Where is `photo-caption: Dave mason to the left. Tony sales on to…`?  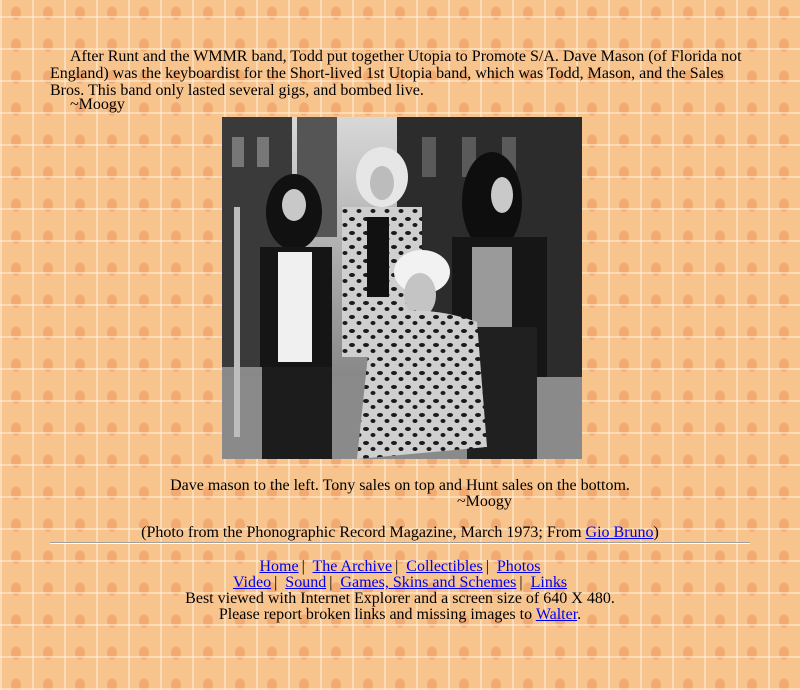
photo-caption: Dave mason to the left. Tony sales on to… is located at coordinates (400, 485).